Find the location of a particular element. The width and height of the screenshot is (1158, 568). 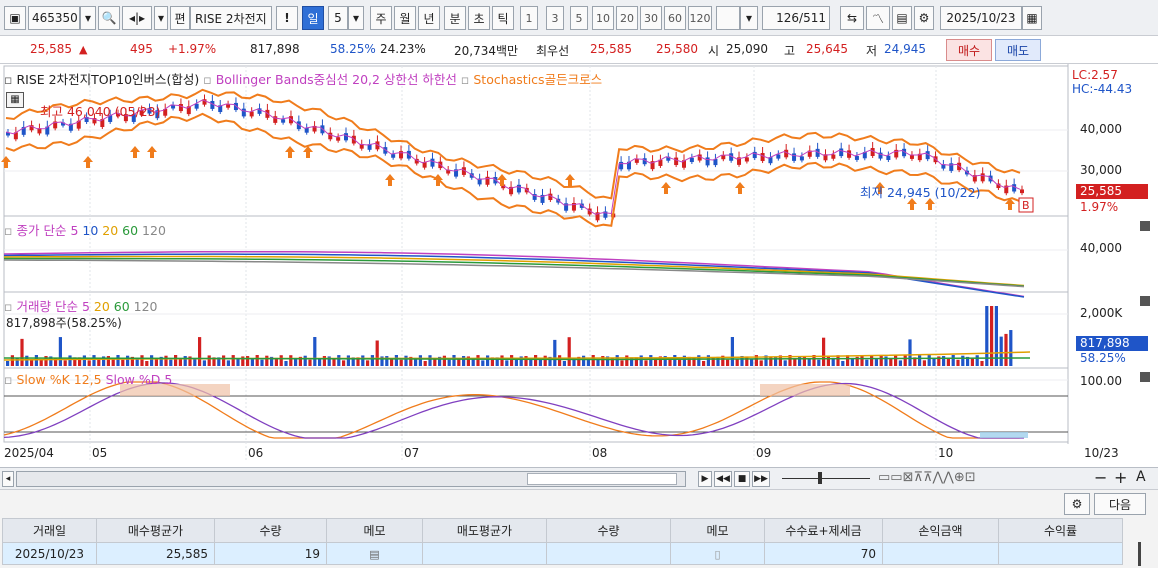

alert-button: ! is located at coordinates (287, 18).